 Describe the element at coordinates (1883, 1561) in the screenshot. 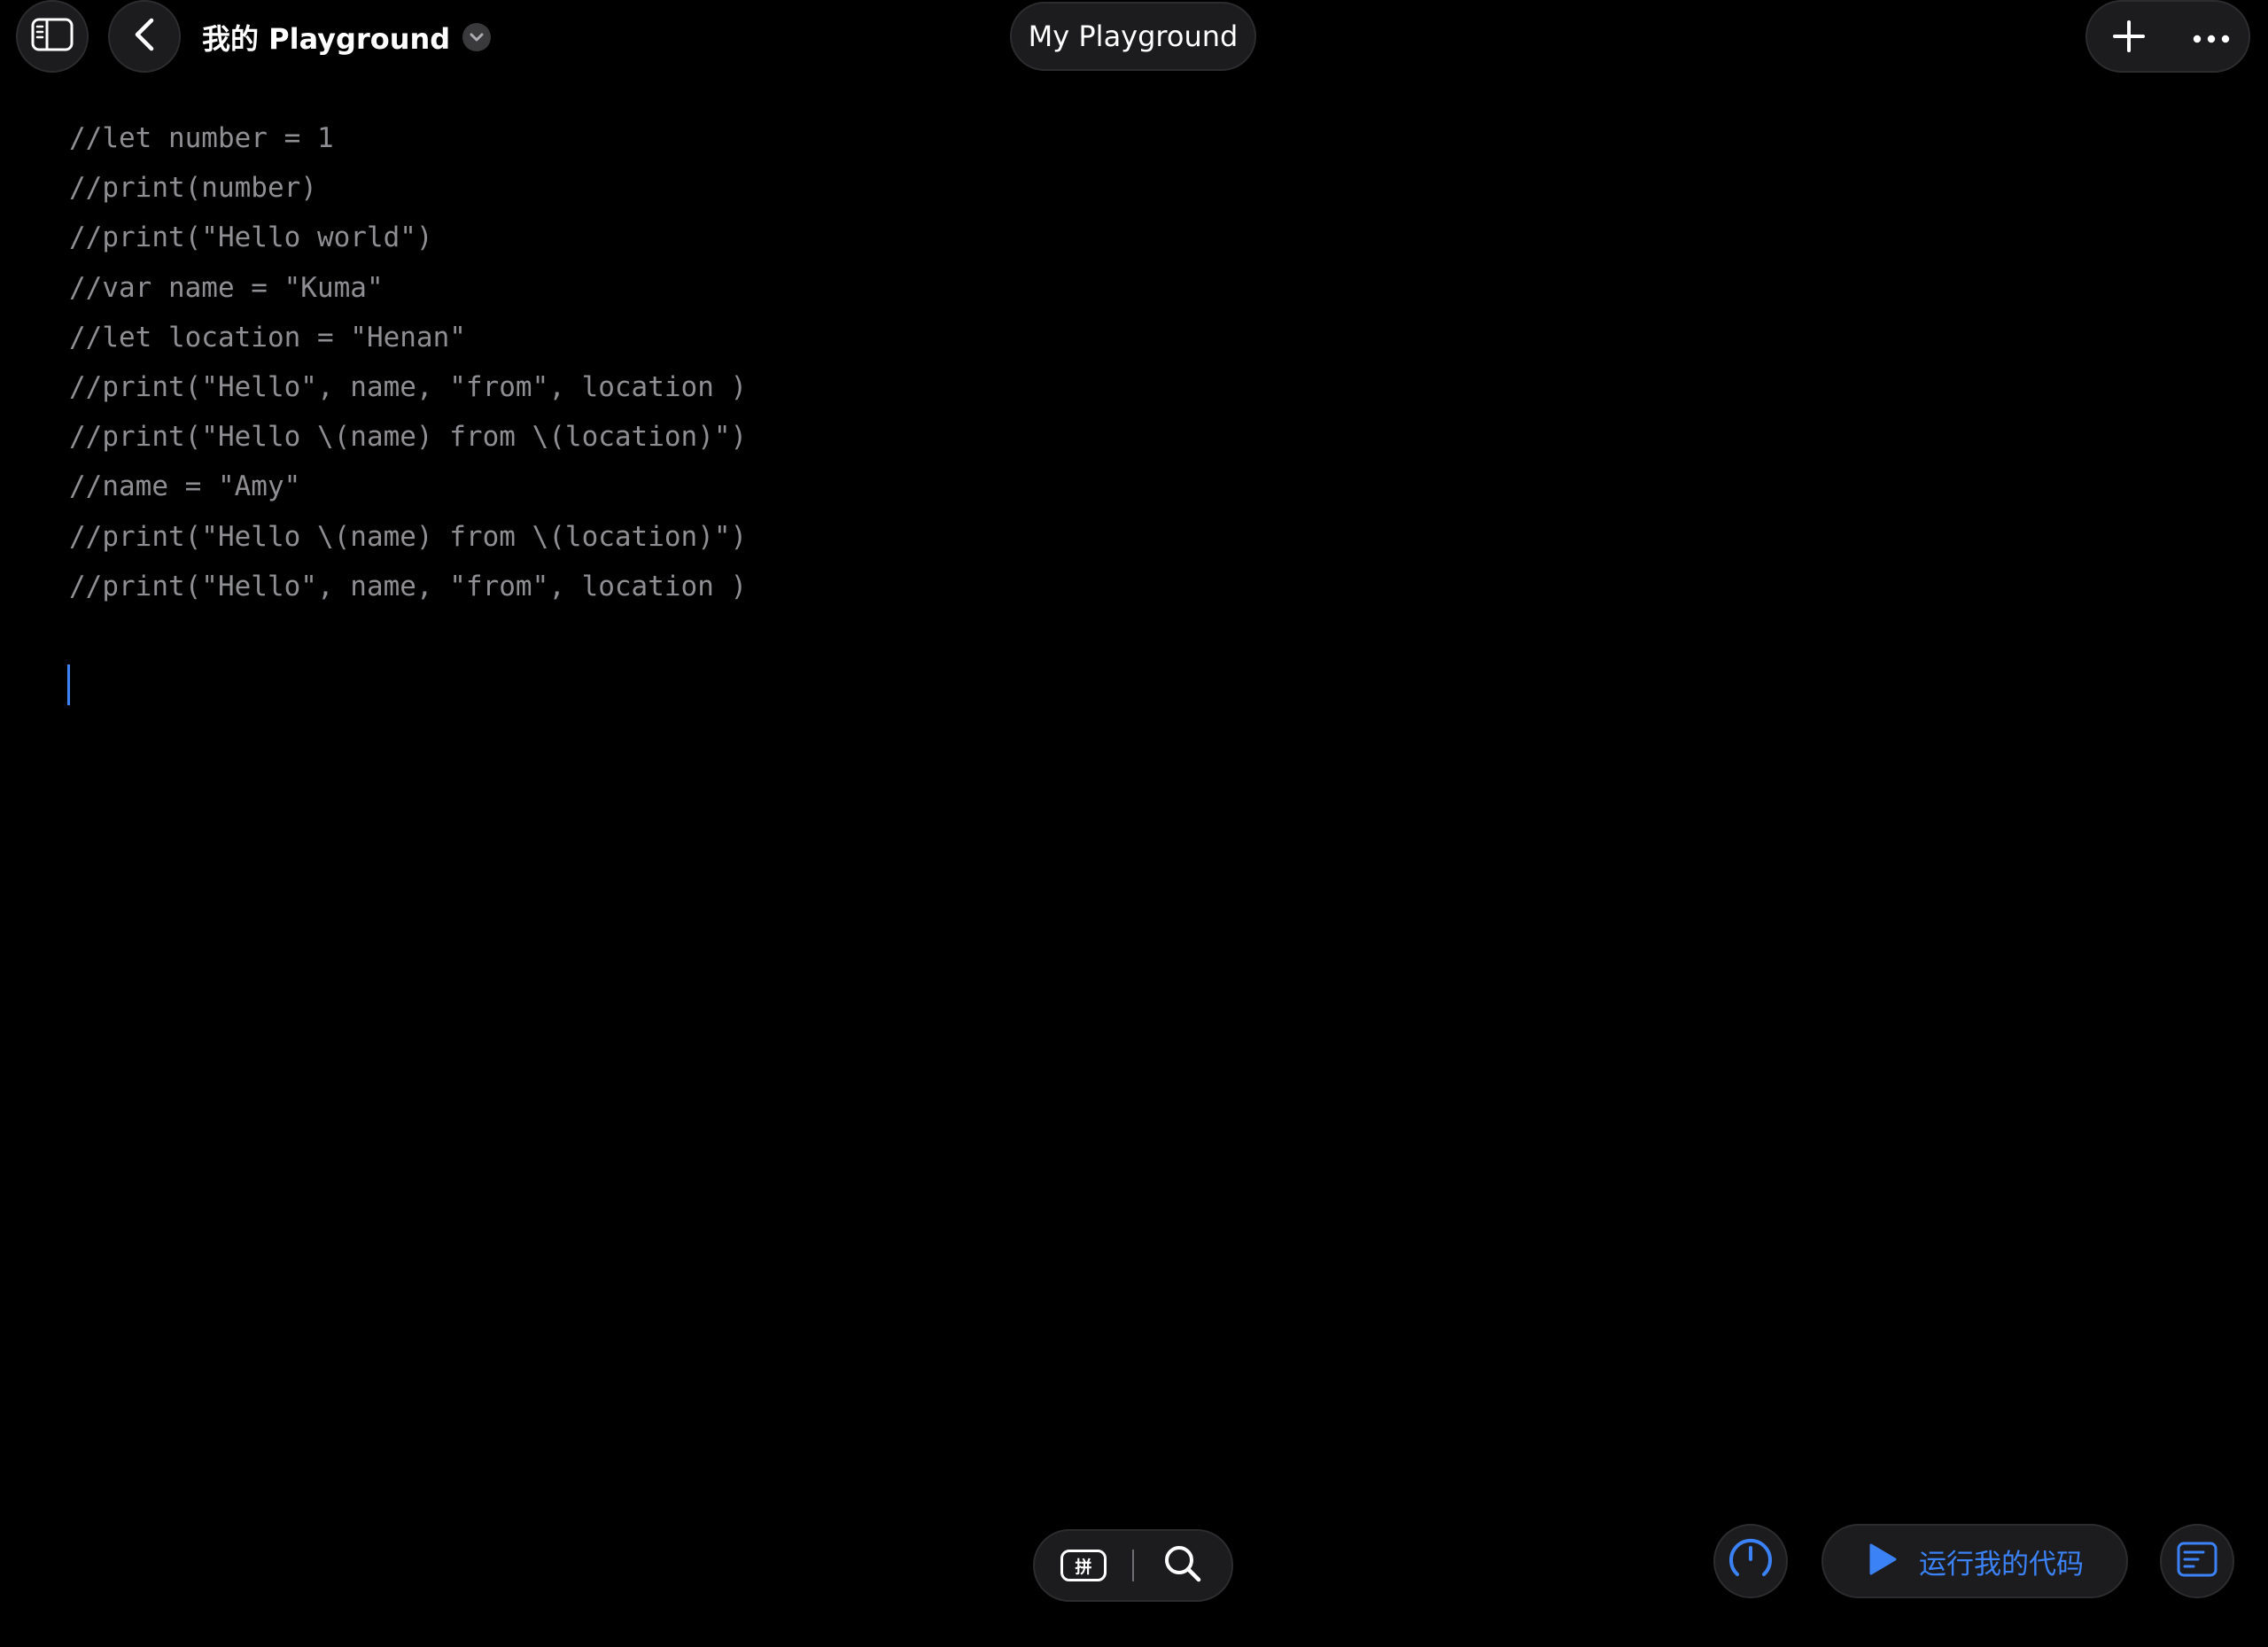

I see `play-icon` at that location.